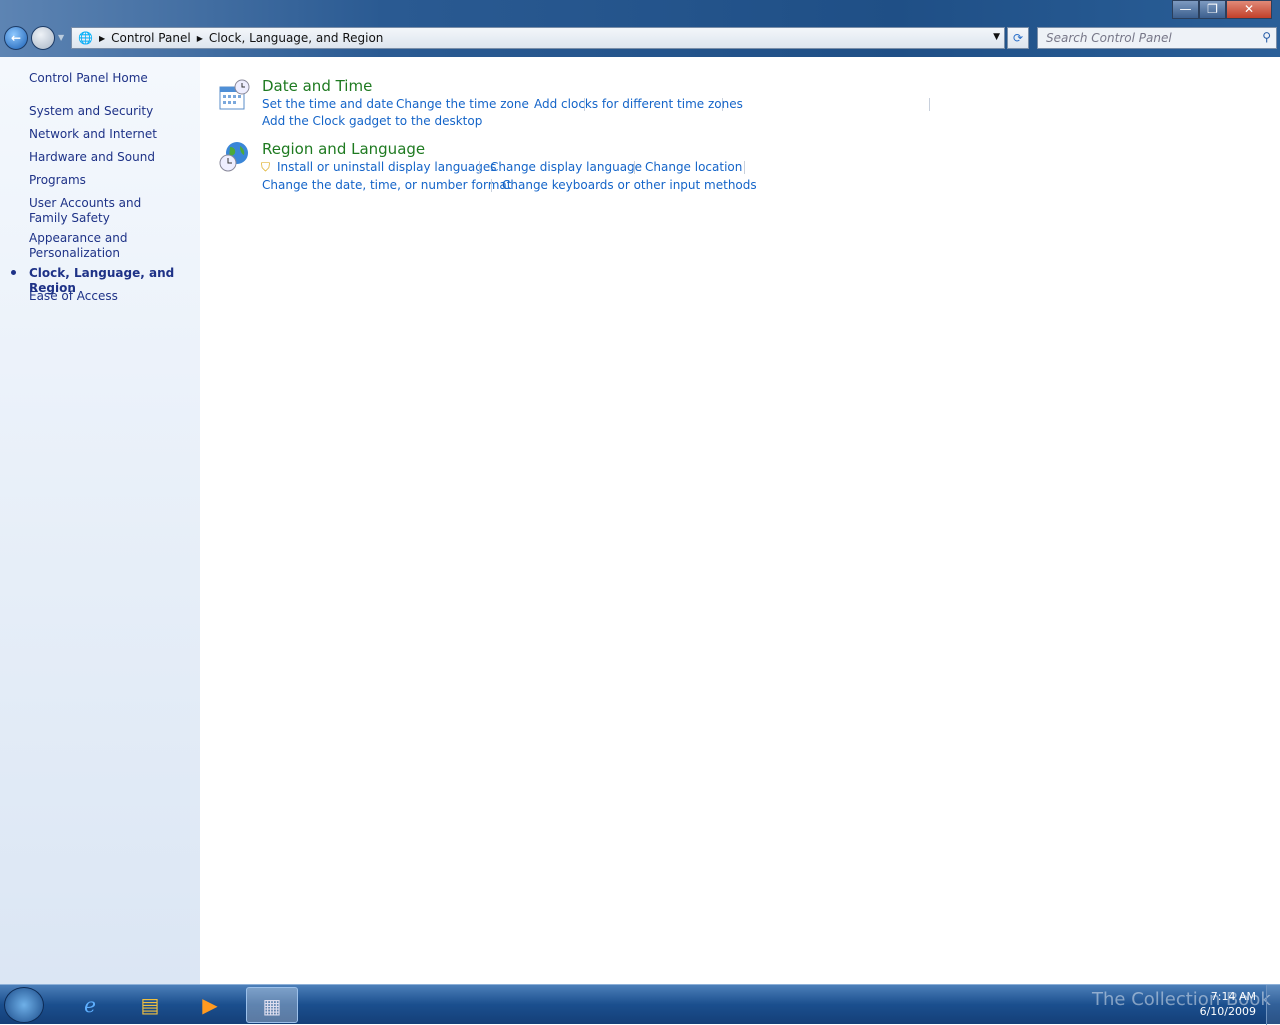  What do you see at coordinates (638, 104) in the screenshot?
I see `link-add-clocks: Add clocks for different time zones` at bounding box center [638, 104].